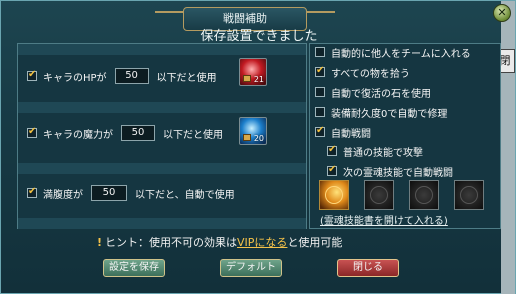 The height and width of the screenshot is (294, 516). I want to click on option-auto-invite: 自動的に他人をチームに入れる, so click(393, 52).